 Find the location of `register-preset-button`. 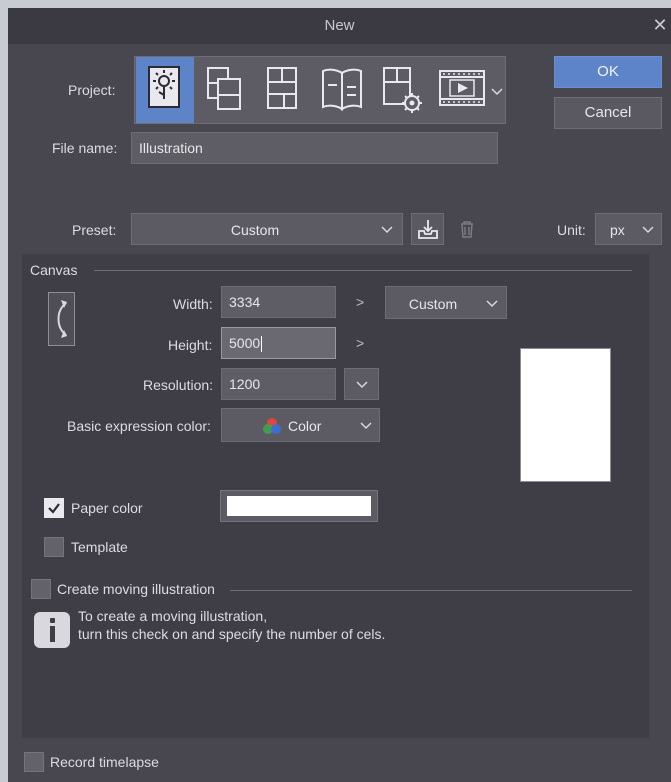

register-preset-button is located at coordinates (427, 229).